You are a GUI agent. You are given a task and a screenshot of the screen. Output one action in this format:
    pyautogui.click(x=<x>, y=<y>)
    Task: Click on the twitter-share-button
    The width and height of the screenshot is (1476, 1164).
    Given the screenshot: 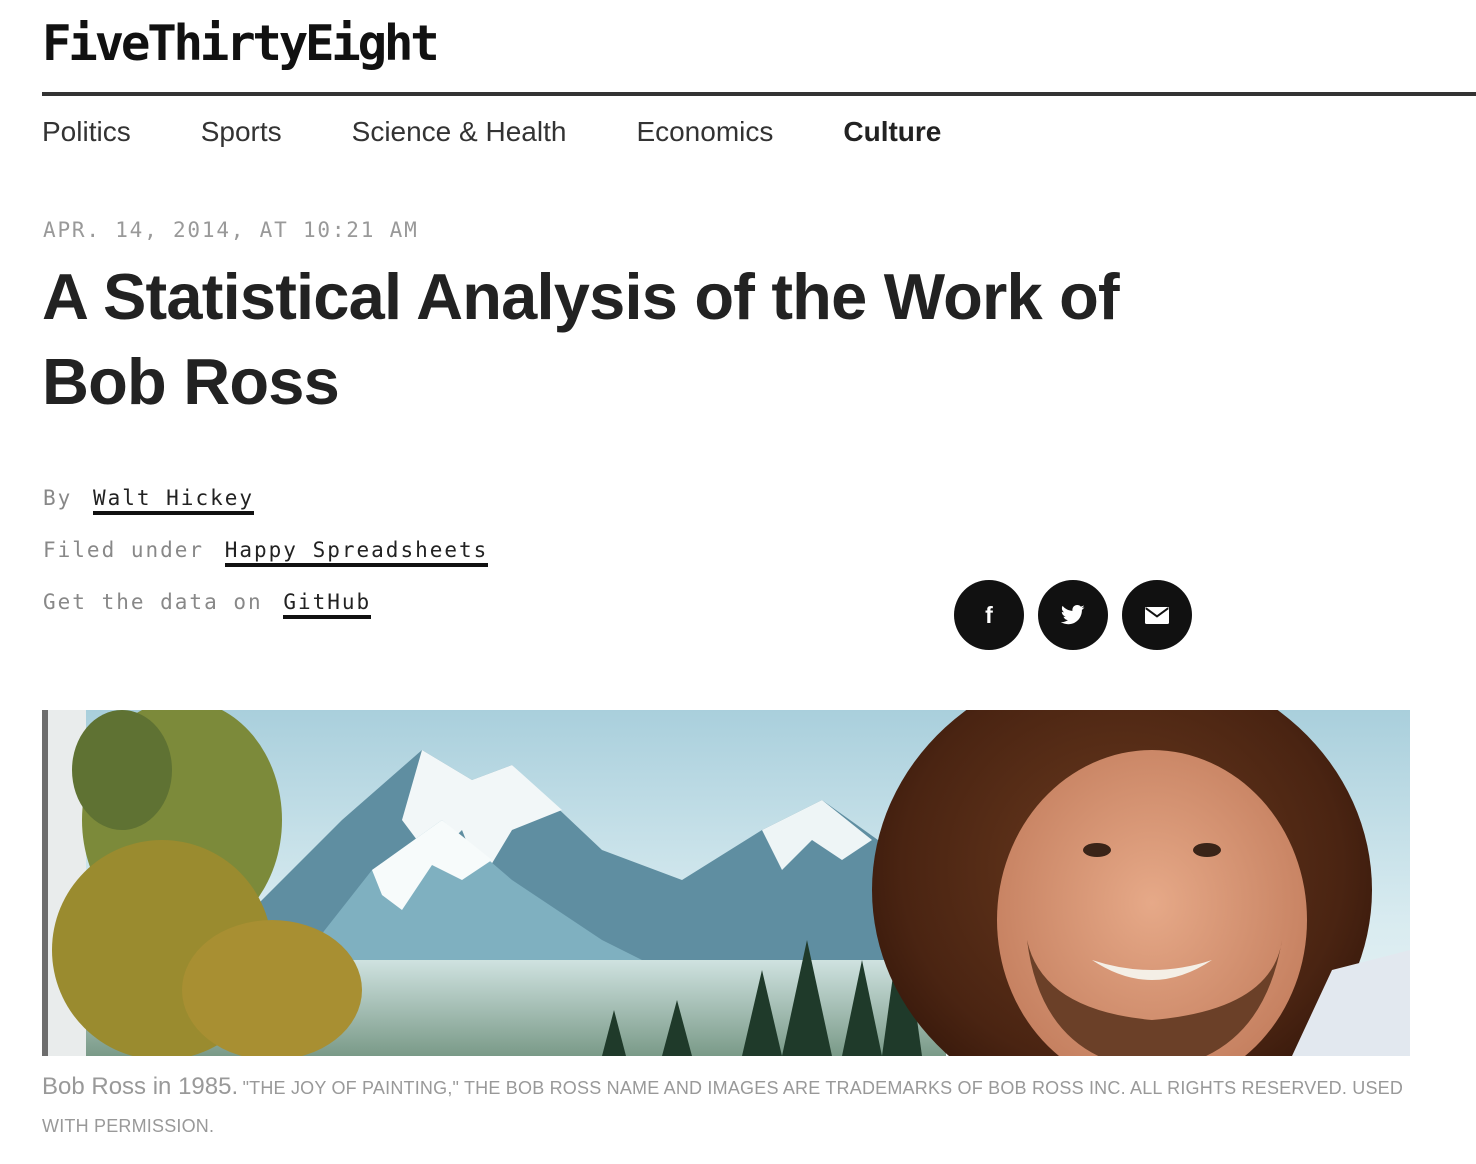 What is the action you would take?
    pyautogui.click(x=1073, y=615)
    